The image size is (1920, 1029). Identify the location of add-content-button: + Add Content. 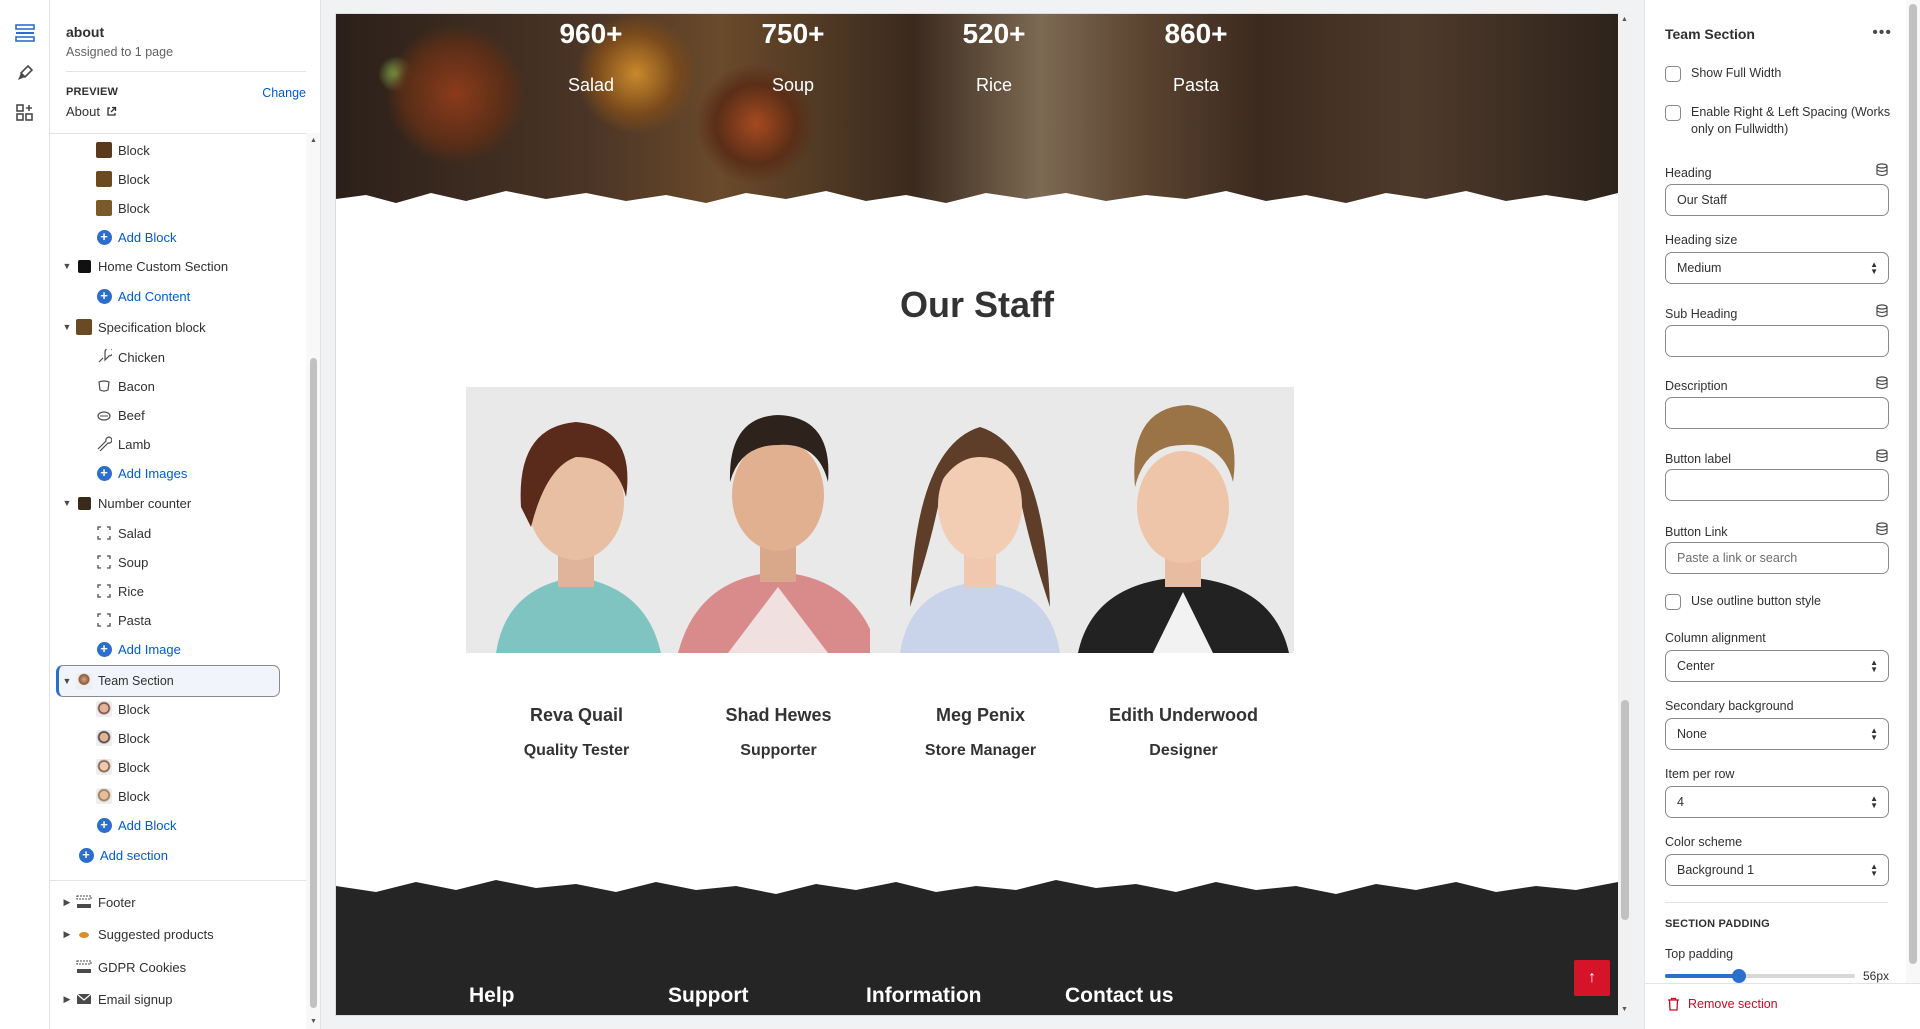
(176, 296).